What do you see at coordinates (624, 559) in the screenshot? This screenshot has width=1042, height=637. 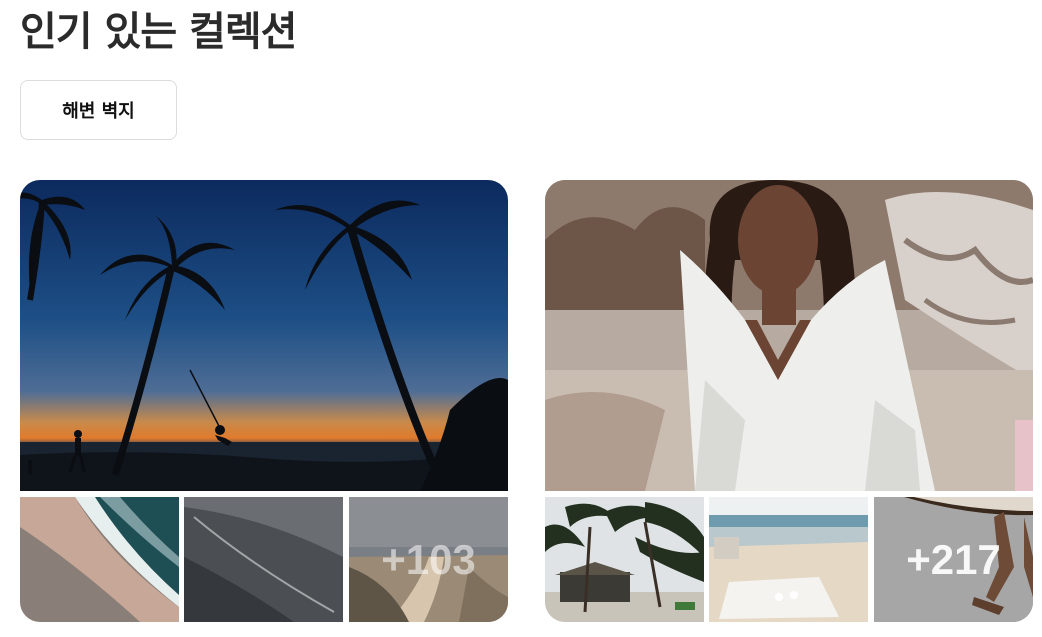 I see `palm-house-image` at bounding box center [624, 559].